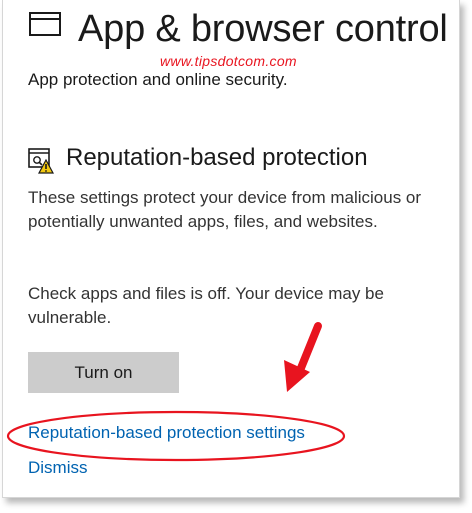  What do you see at coordinates (103, 372) in the screenshot?
I see `turn-on-button: Turn on` at bounding box center [103, 372].